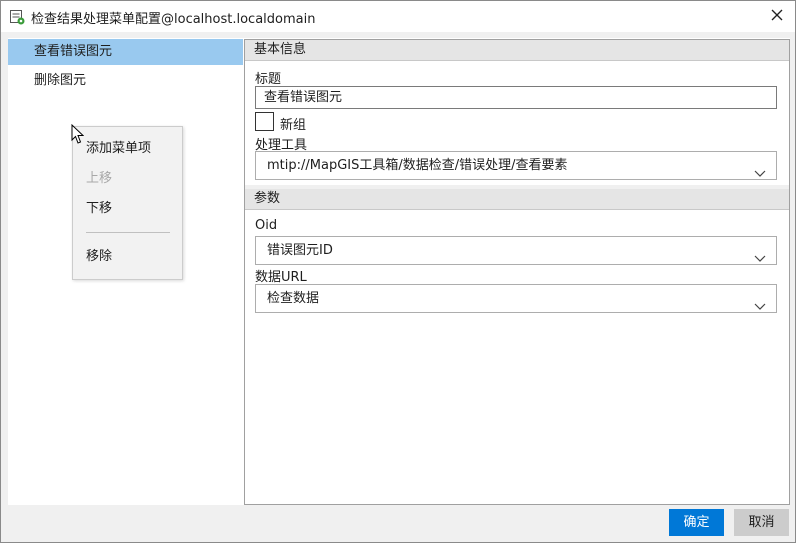  I want to click on basic-info-header: 基本信息, so click(517, 50).